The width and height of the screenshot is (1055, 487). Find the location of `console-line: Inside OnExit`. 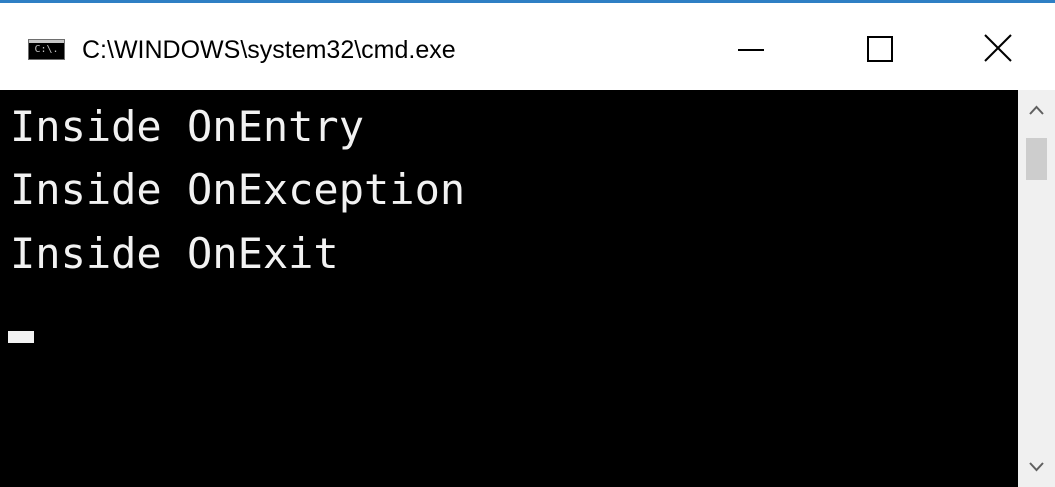

console-line: Inside OnExit is located at coordinates (174, 253).